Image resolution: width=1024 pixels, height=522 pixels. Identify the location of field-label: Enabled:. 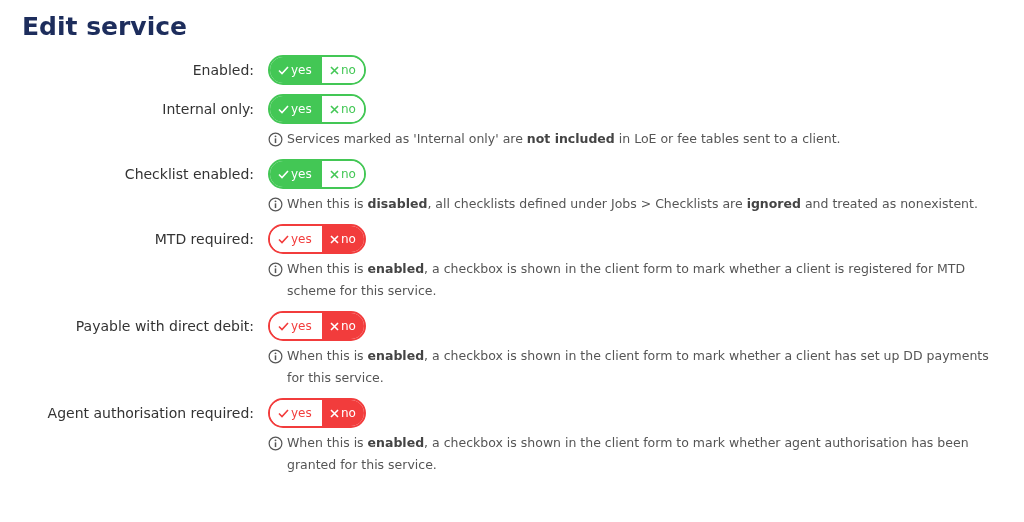
(222, 70).